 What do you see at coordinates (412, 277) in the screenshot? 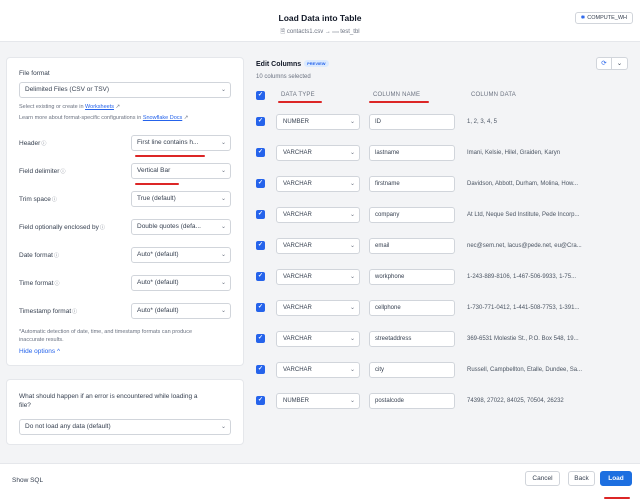
I see `column-name-input: workphone` at bounding box center [412, 277].